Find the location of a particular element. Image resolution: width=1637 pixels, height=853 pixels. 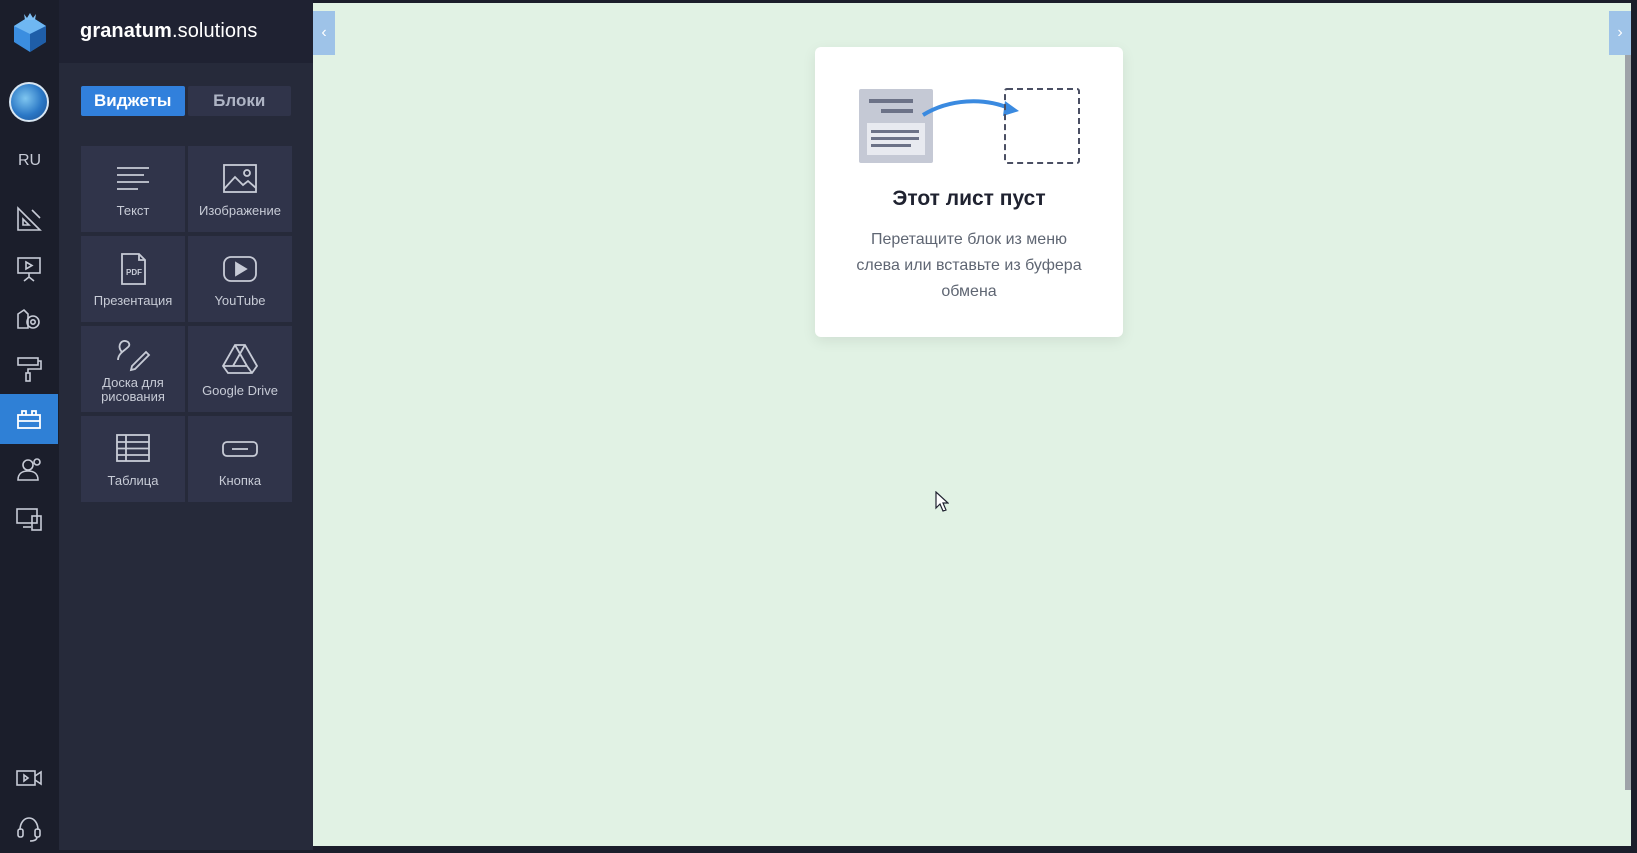

collapse-right-panel-button: › is located at coordinates (1620, 33).